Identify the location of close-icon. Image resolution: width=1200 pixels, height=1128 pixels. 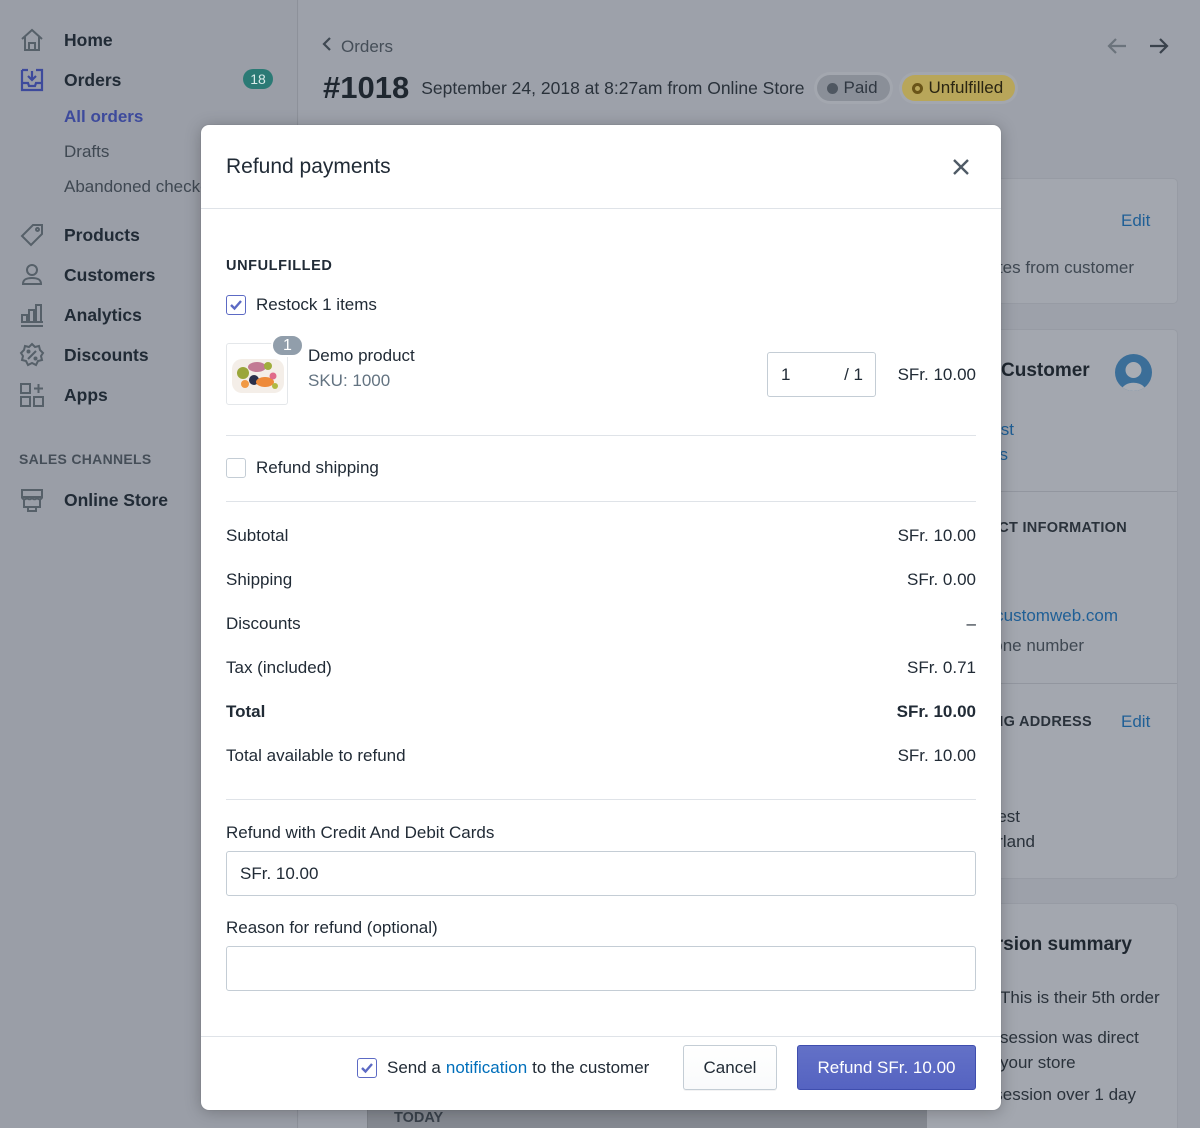
(961, 166).